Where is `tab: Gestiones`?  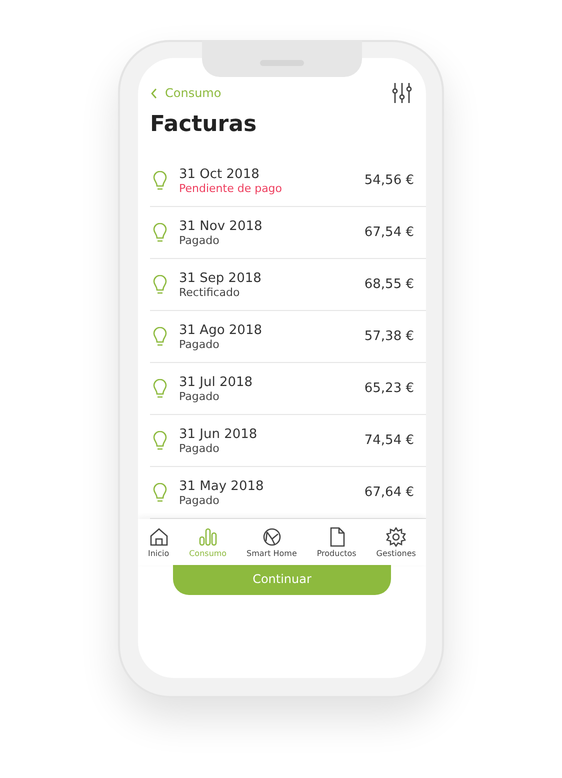 tab: Gestiones is located at coordinates (396, 542).